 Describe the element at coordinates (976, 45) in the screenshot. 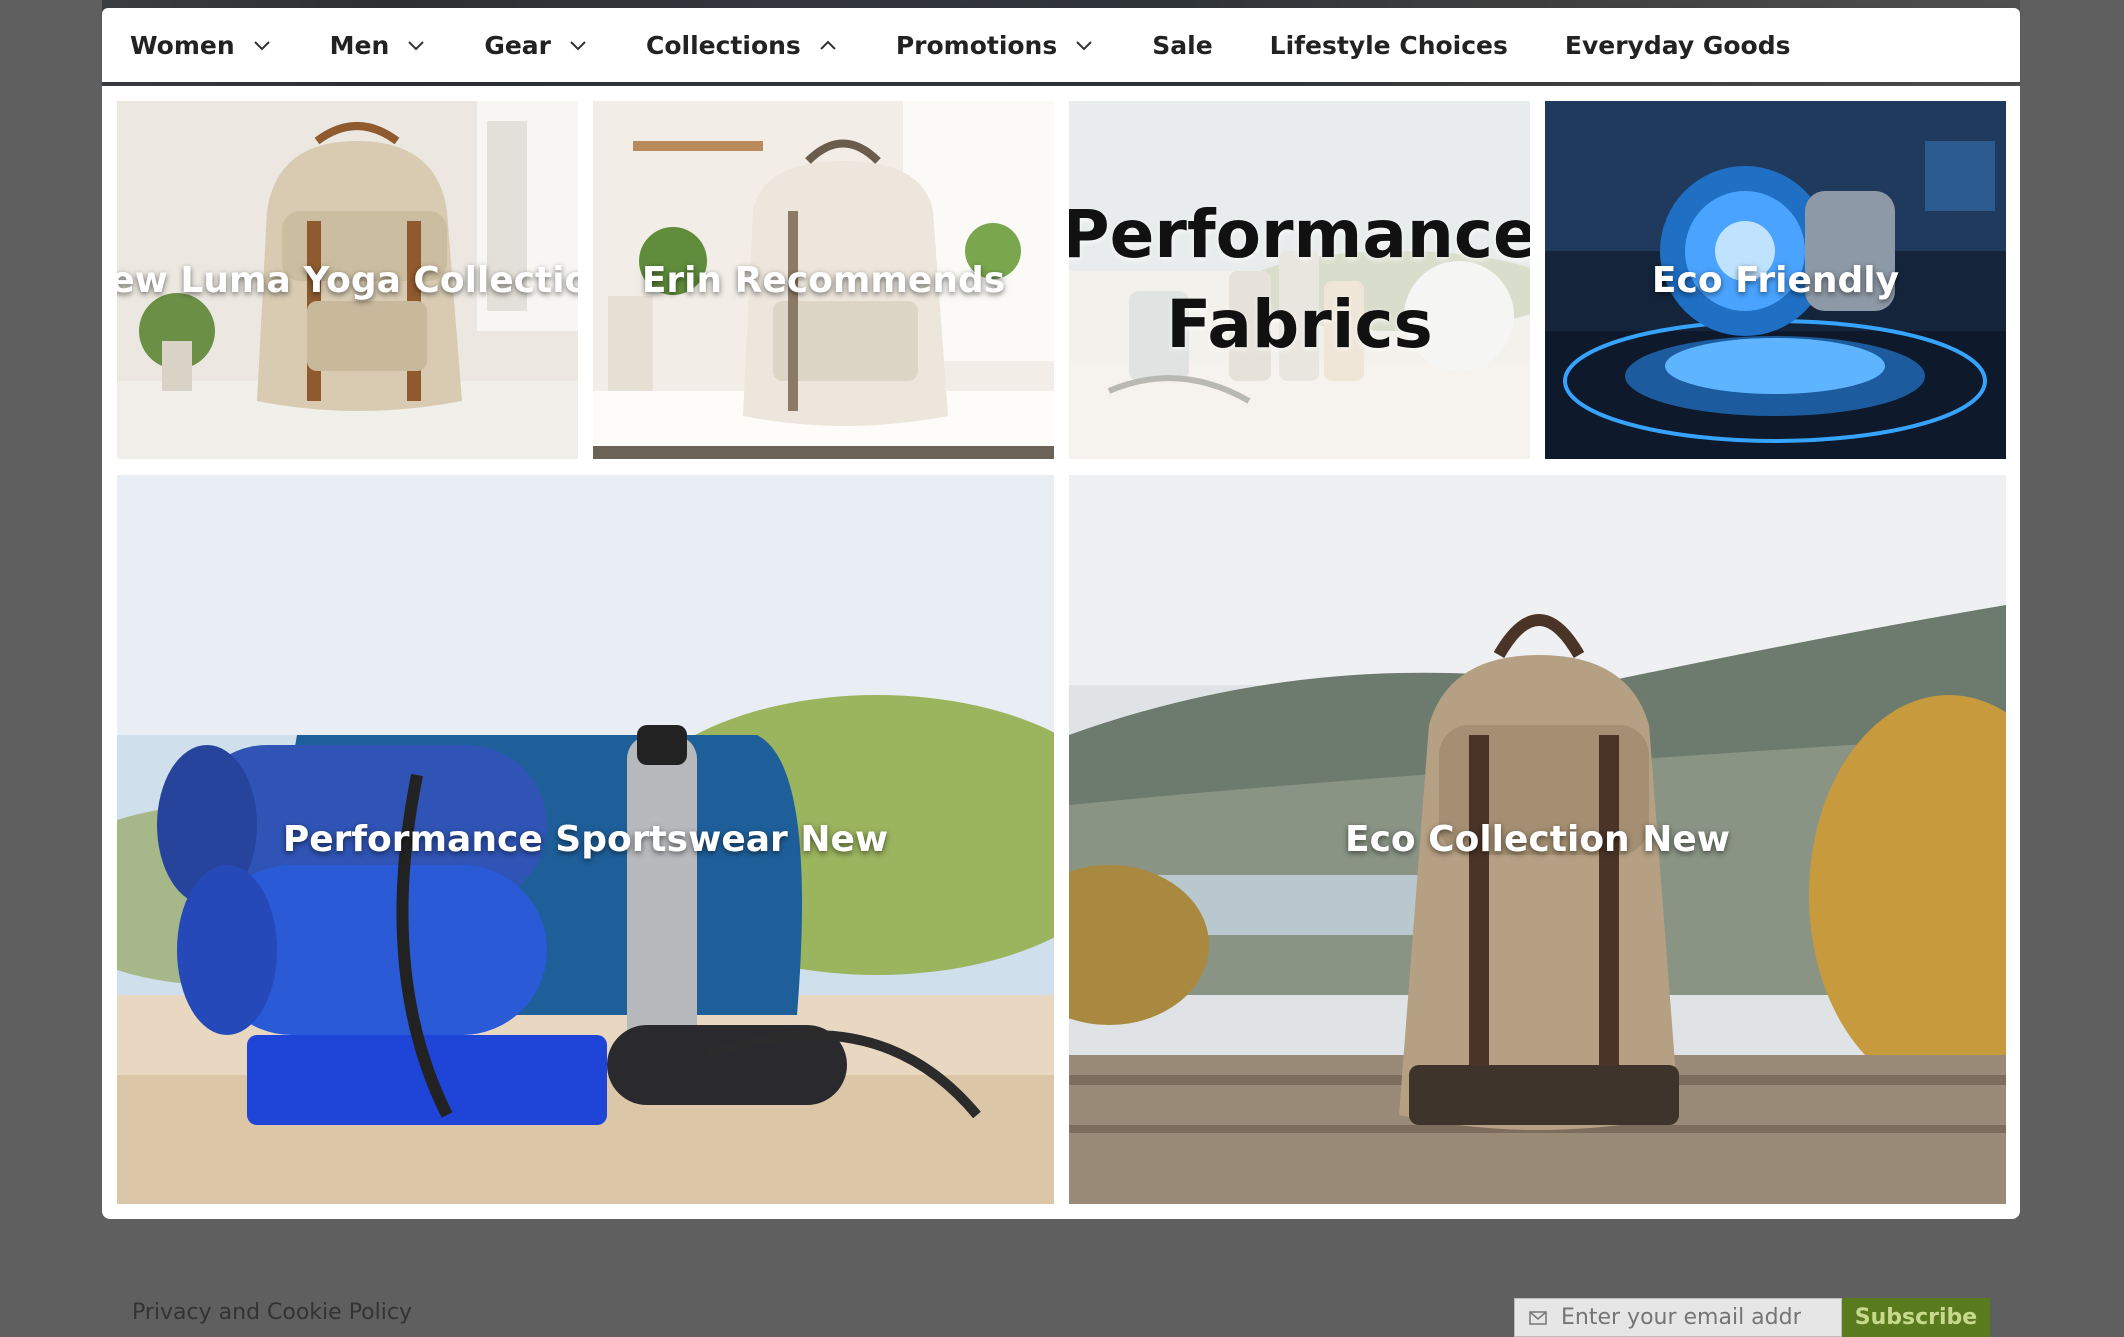

I see `nav-item-label: Promotions` at that location.